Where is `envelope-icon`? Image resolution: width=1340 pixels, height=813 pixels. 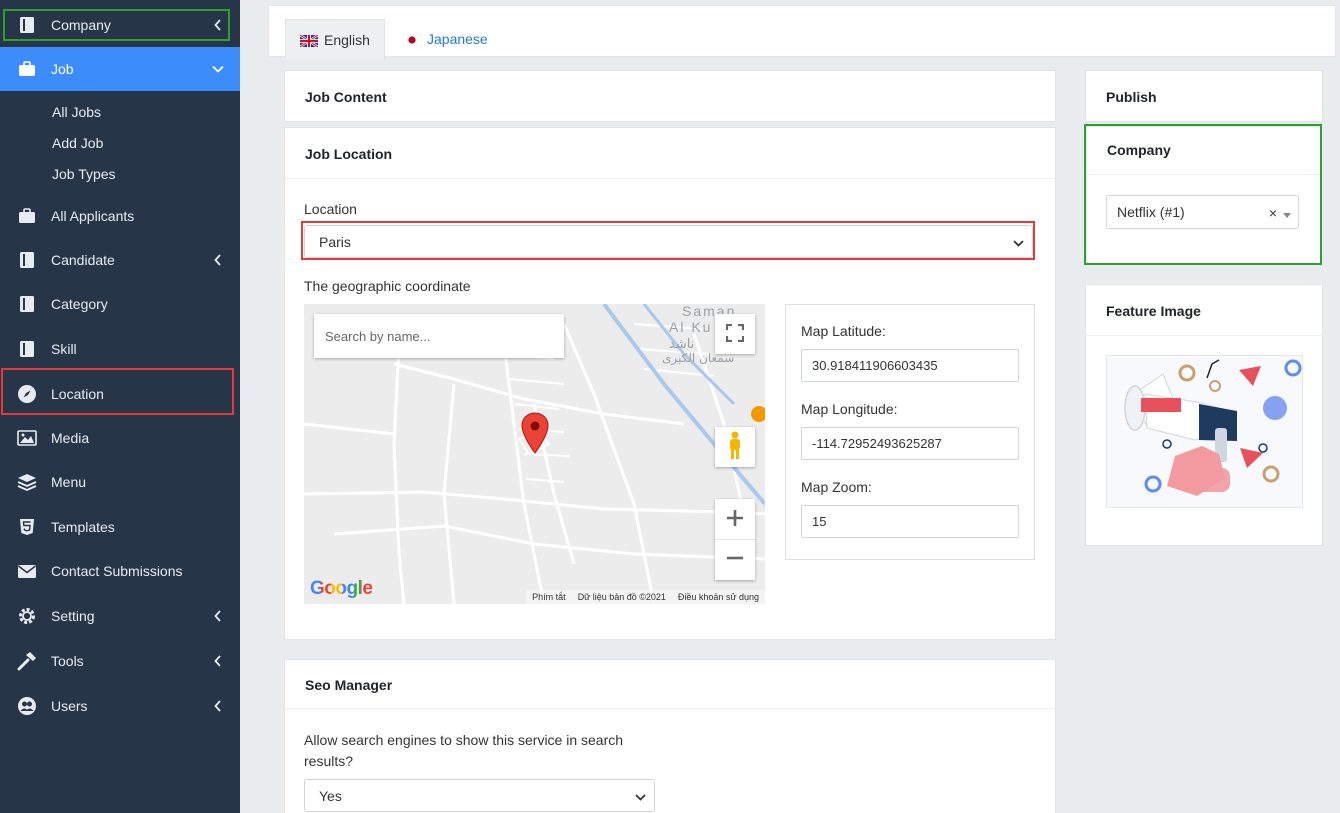 envelope-icon is located at coordinates (27, 571).